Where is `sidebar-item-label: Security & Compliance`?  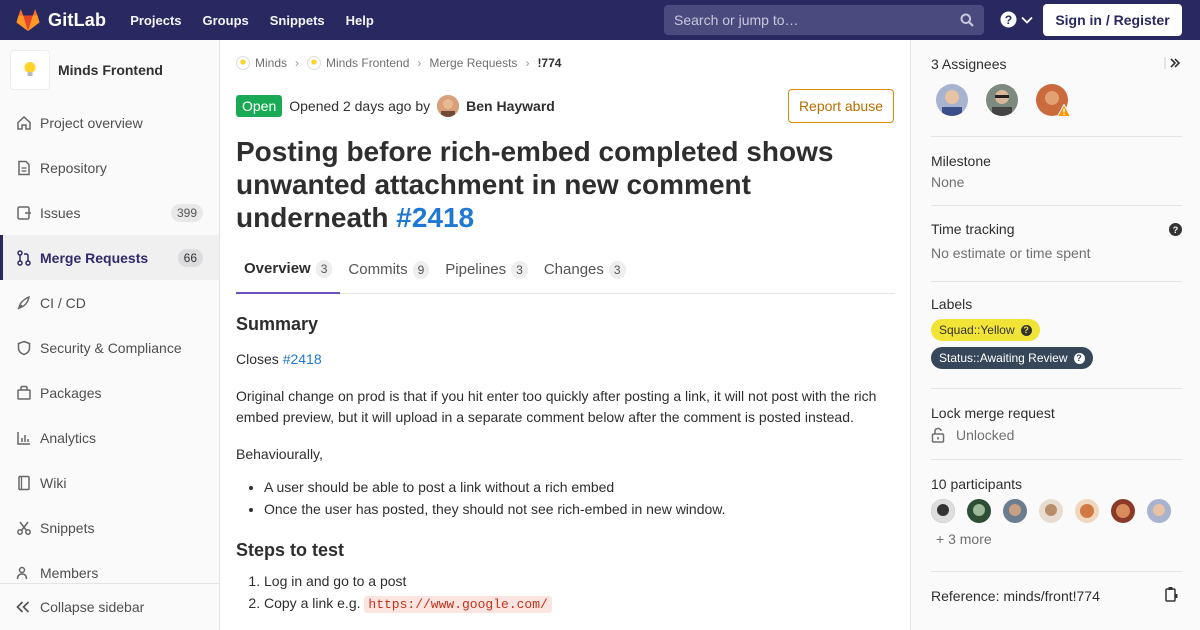 sidebar-item-label: Security & Compliance is located at coordinates (111, 347).